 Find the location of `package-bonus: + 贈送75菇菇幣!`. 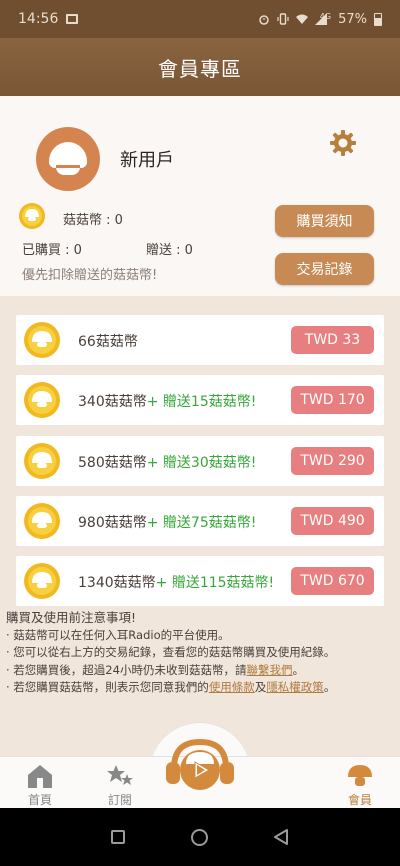

package-bonus: + 贈送75菇菇幣! is located at coordinates (201, 523).